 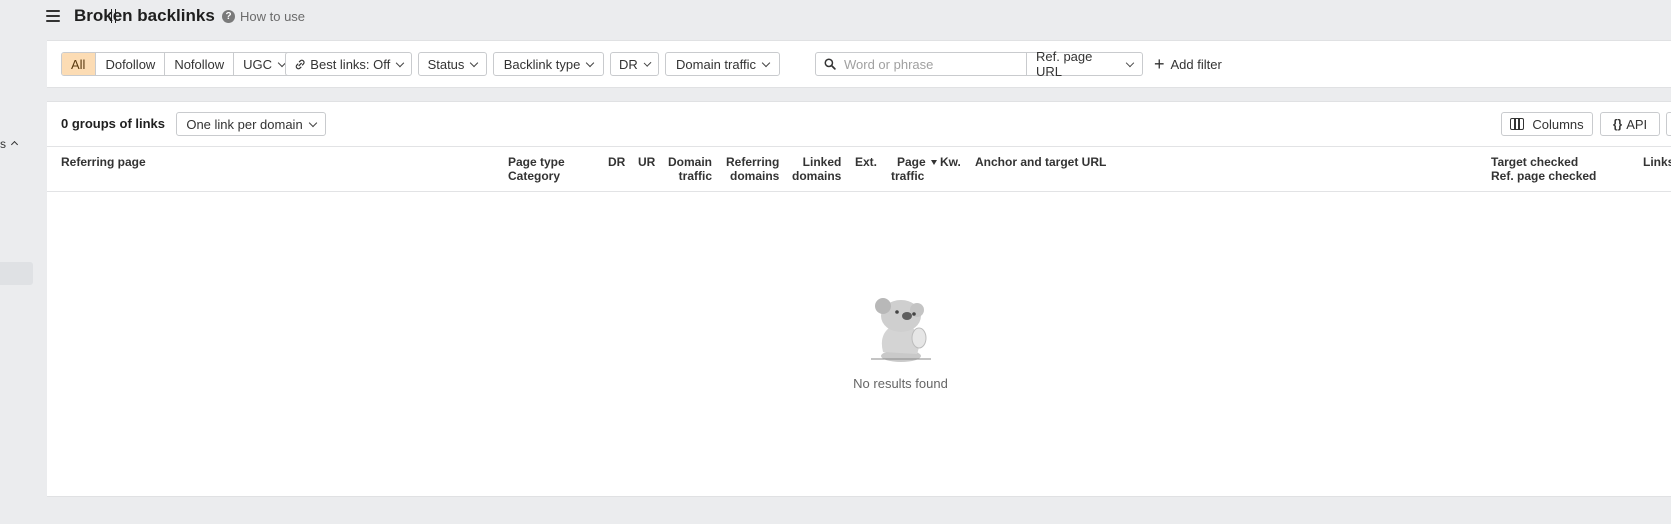 What do you see at coordinates (113, 123) in the screenshot?
I see `groups-count: 0 groups of links` at bounding box center [113, 123].